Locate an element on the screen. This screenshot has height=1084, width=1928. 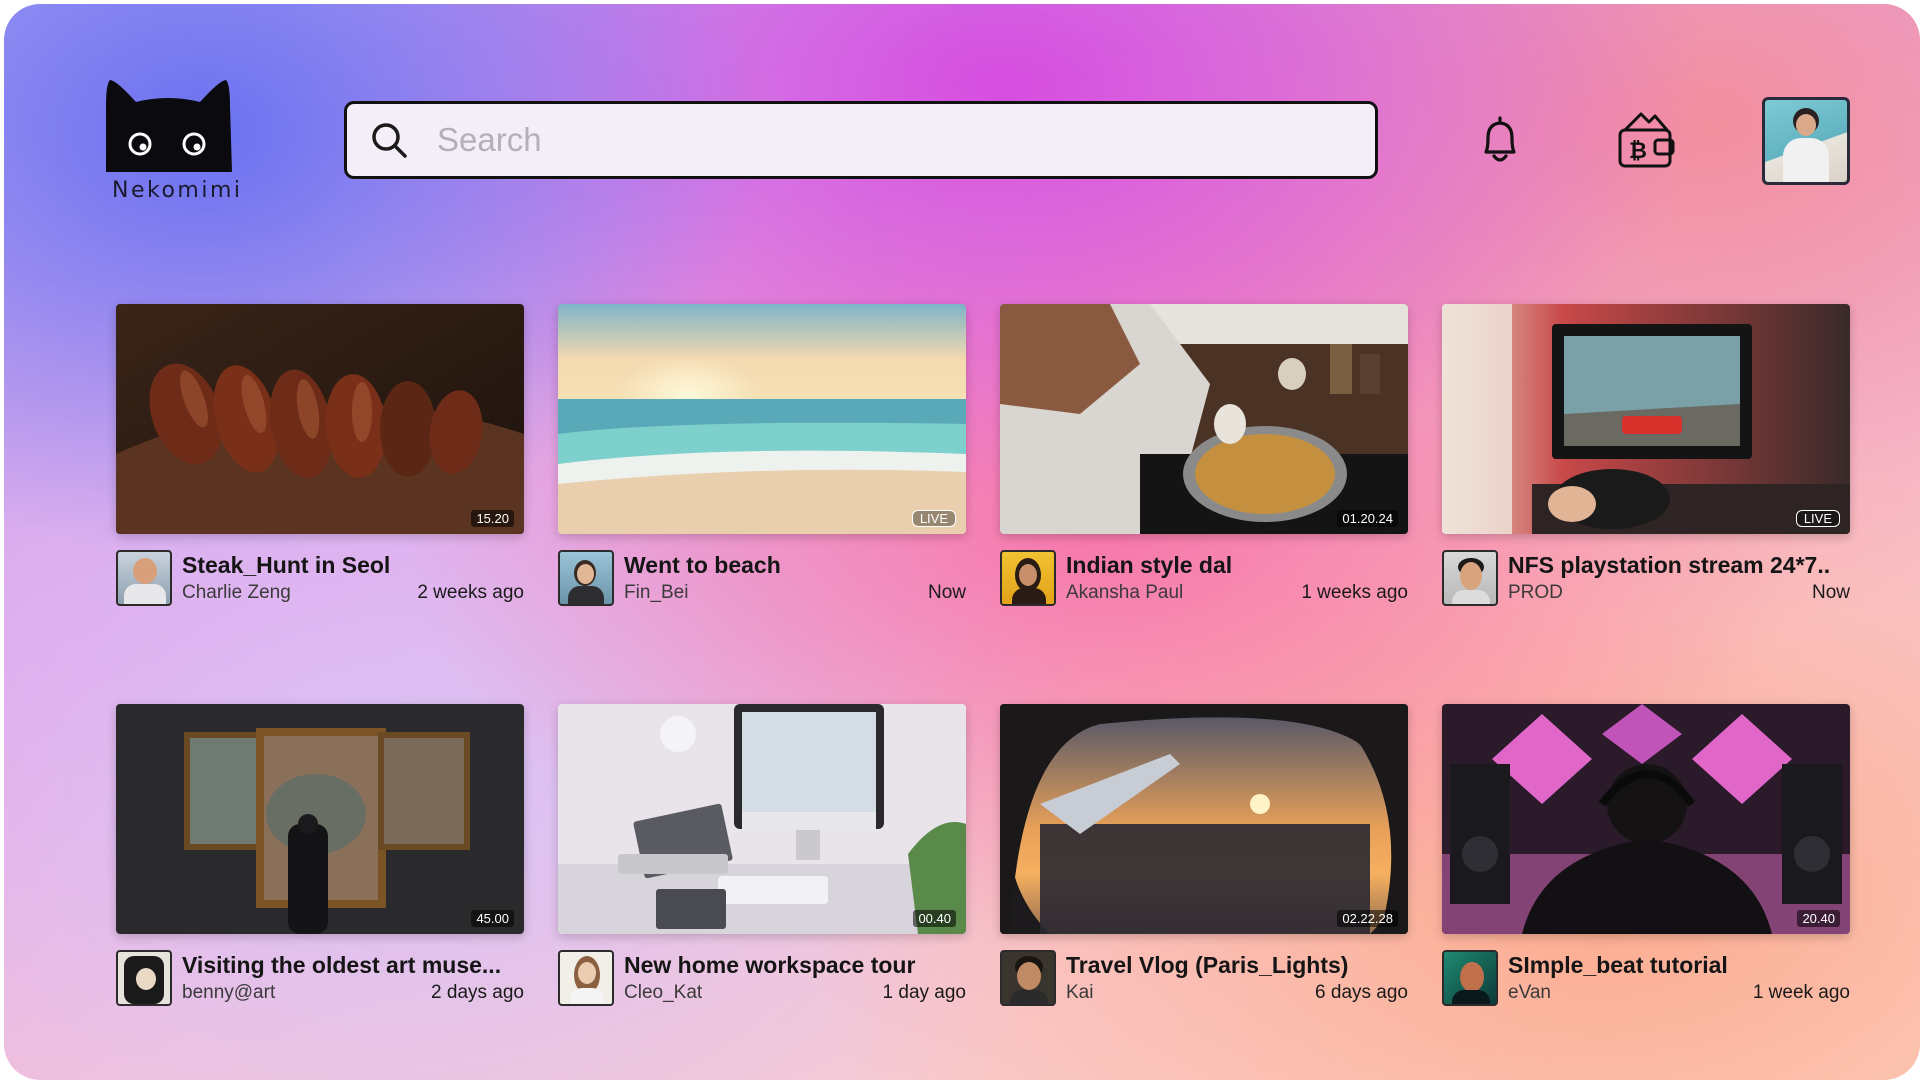
upload-time: 1 week ago is located at coordinates (1801, 992).